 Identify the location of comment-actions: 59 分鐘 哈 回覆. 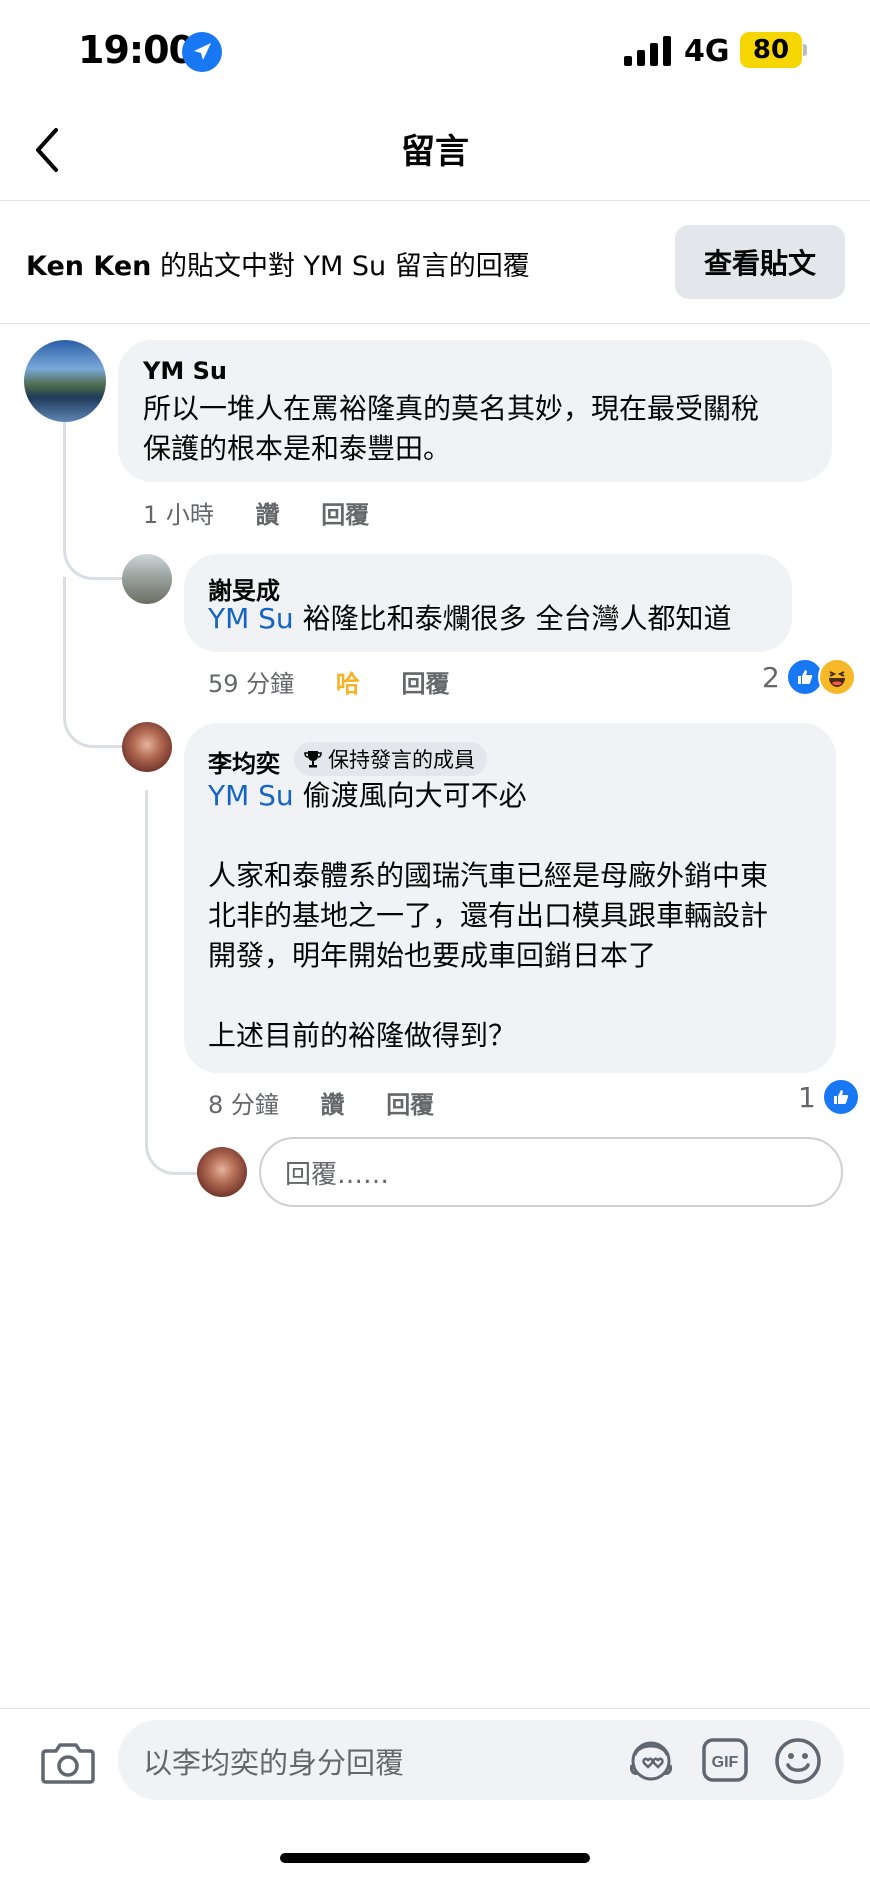
(345, 681).